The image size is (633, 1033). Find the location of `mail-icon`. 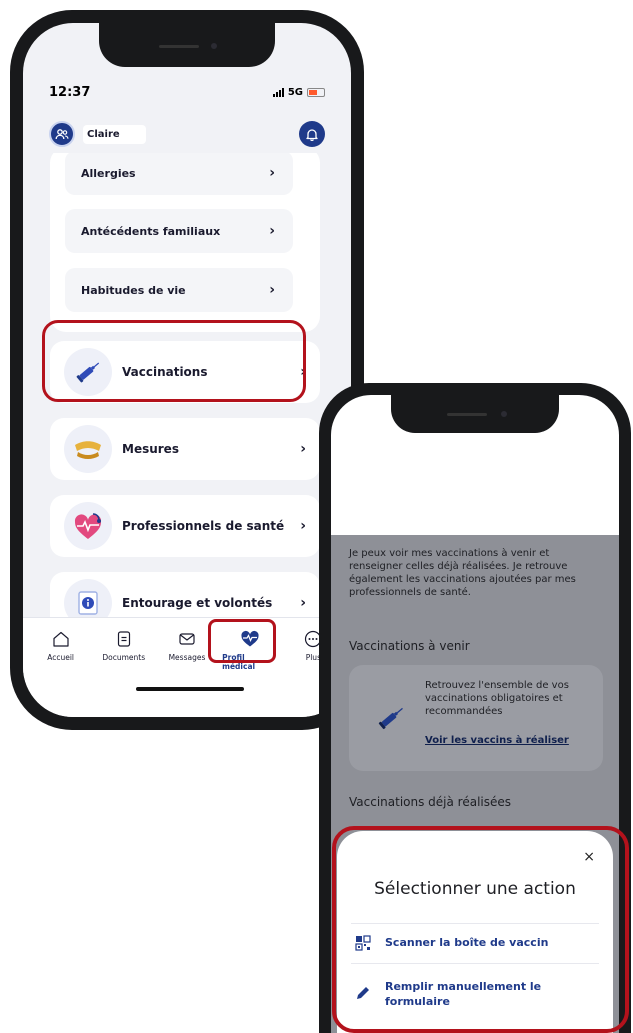

mail-icon is located at coordinates (187, 639).